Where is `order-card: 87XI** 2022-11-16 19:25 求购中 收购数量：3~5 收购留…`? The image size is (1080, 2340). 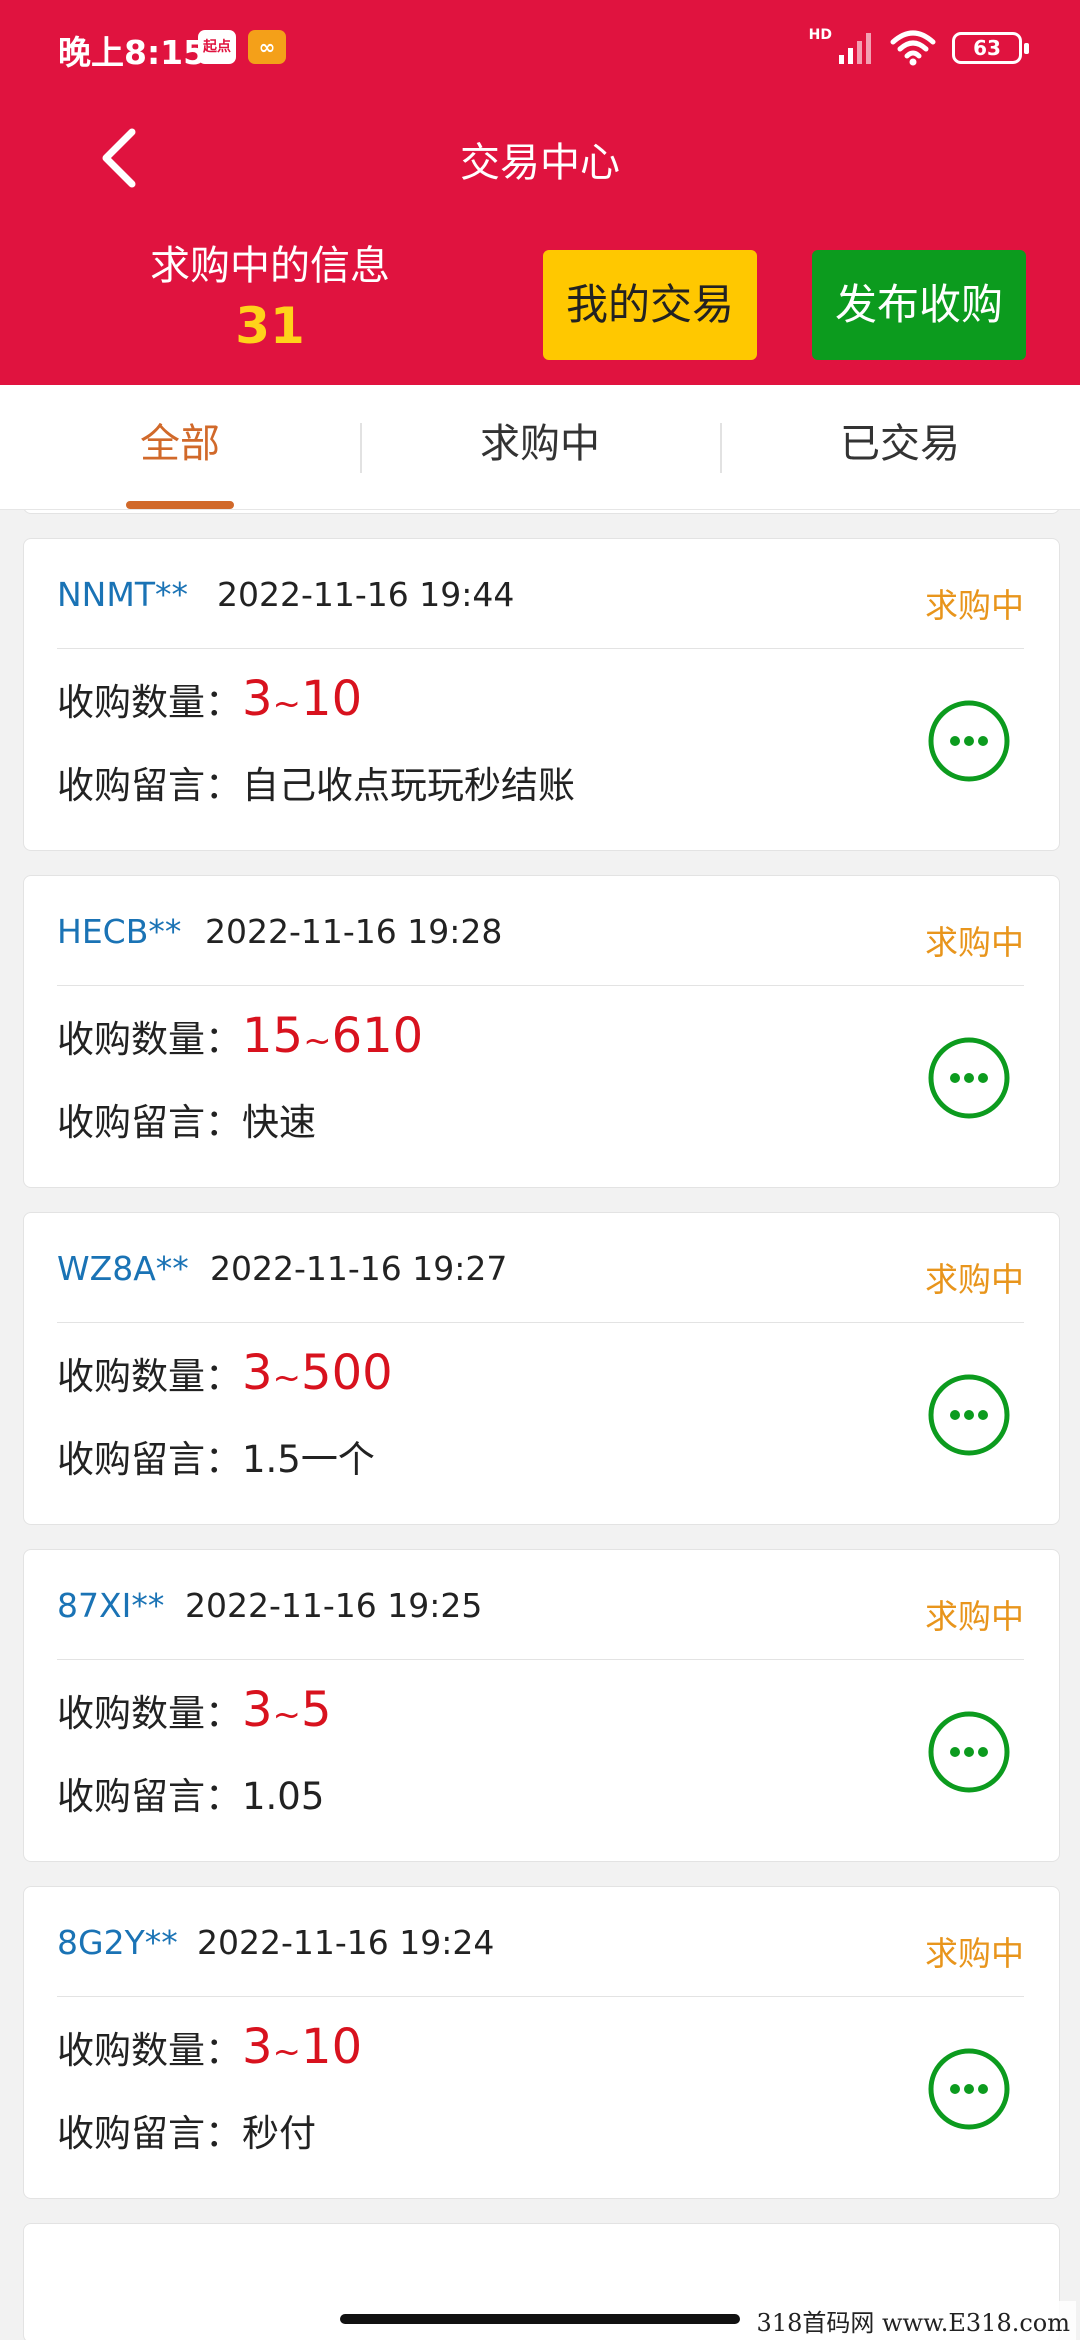 order-card: 87XI** 2022-11-16 19:25 求购中 收购数量：3~5 收购留… is located at coordinates (541, 1705).